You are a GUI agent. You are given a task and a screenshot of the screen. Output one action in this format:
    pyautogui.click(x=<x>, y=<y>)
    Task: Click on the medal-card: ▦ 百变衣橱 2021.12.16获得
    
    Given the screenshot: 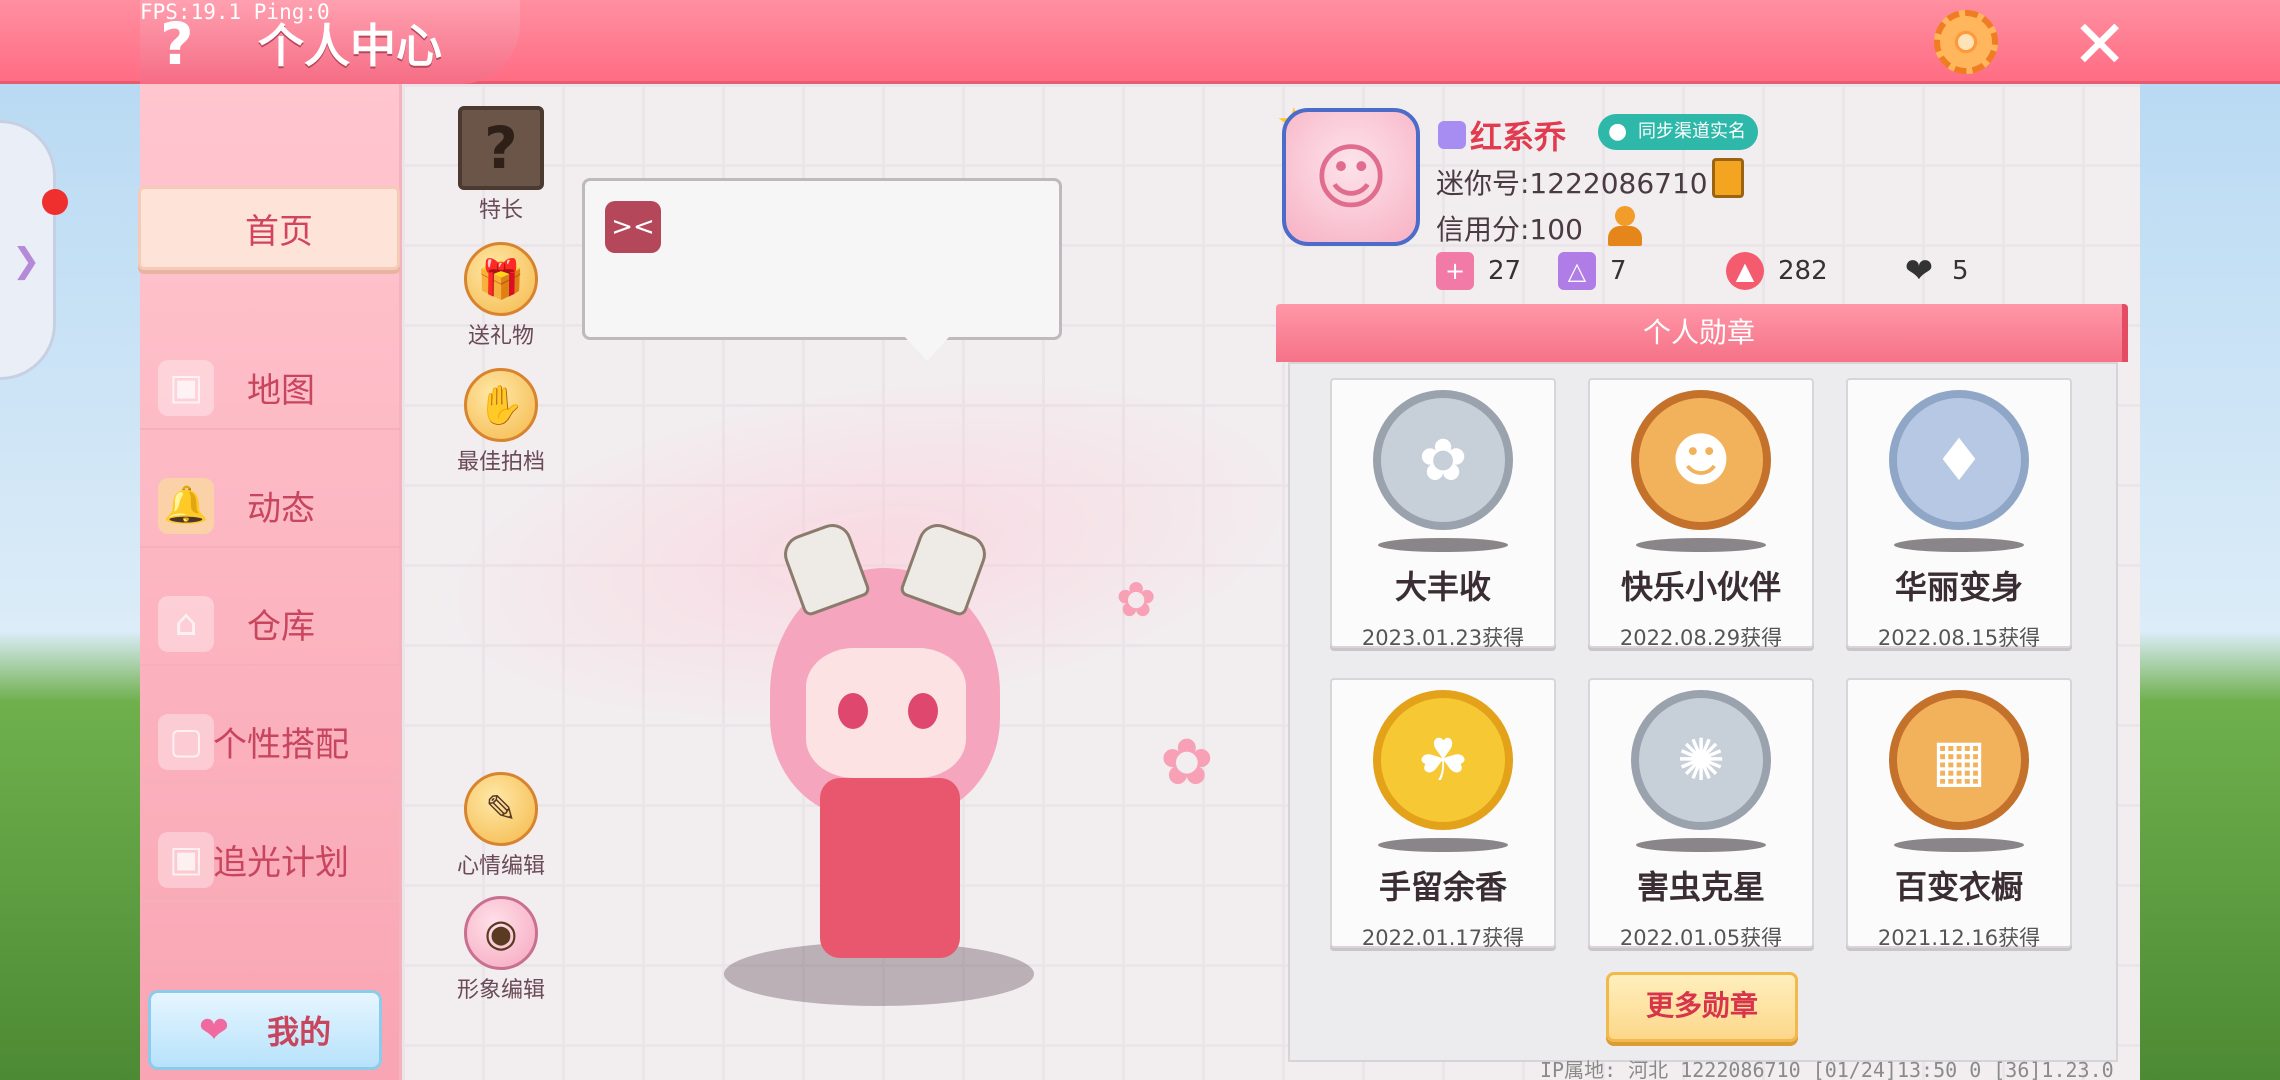 What is the action you would take?
    pyautogui.click(x=1959, y=814)
    